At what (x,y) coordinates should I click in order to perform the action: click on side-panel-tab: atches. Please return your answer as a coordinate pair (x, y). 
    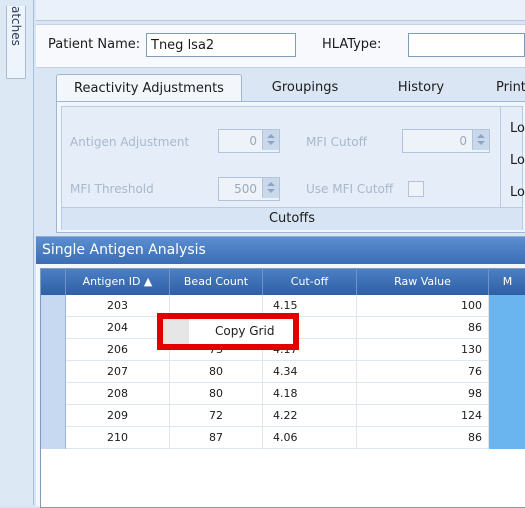
    Looking at the image, I should click on (17, 252).